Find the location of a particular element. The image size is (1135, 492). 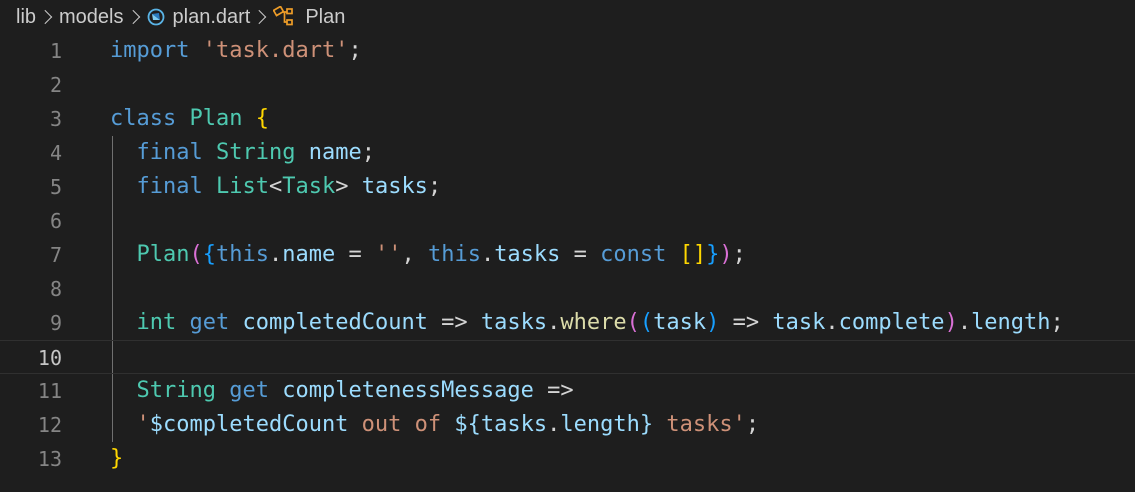

code-line: 5 final List<Task> tasks; is located at coordinates (567, 187).